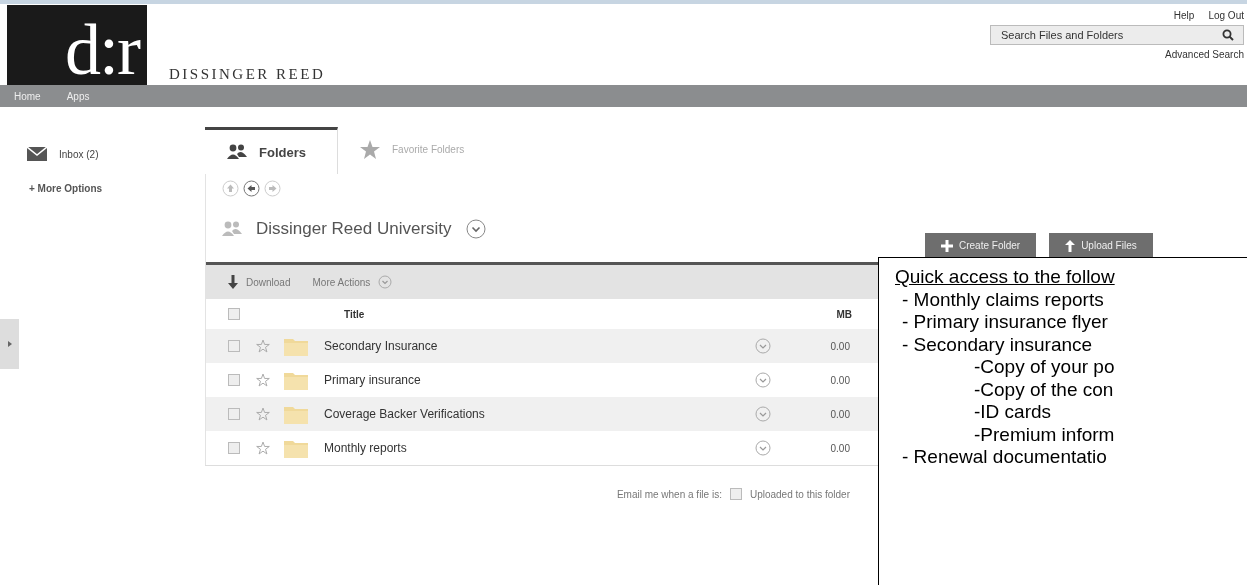  What do you see at coordinates (37, 154) in the screenshot?
I see `envelope-icon` at bounding box center [37, 154].